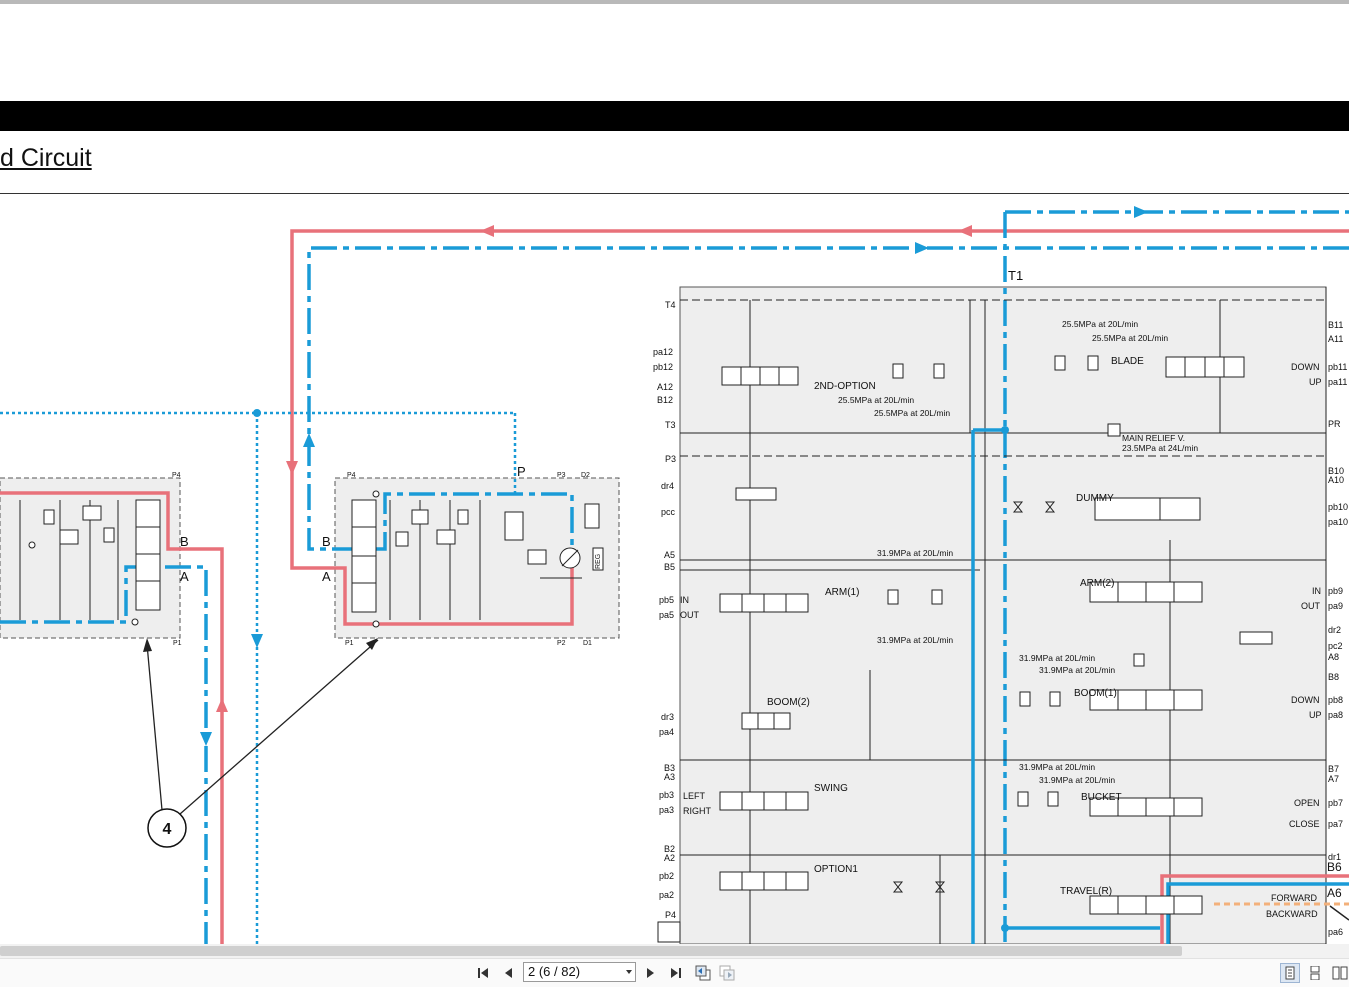 Image resolution: width=1349 pixels, height=987 pixels. What do you see at coordinates (667, 717) in the screenshot?
I see `port-dr3: dr3` at bounding box center [667, 717].